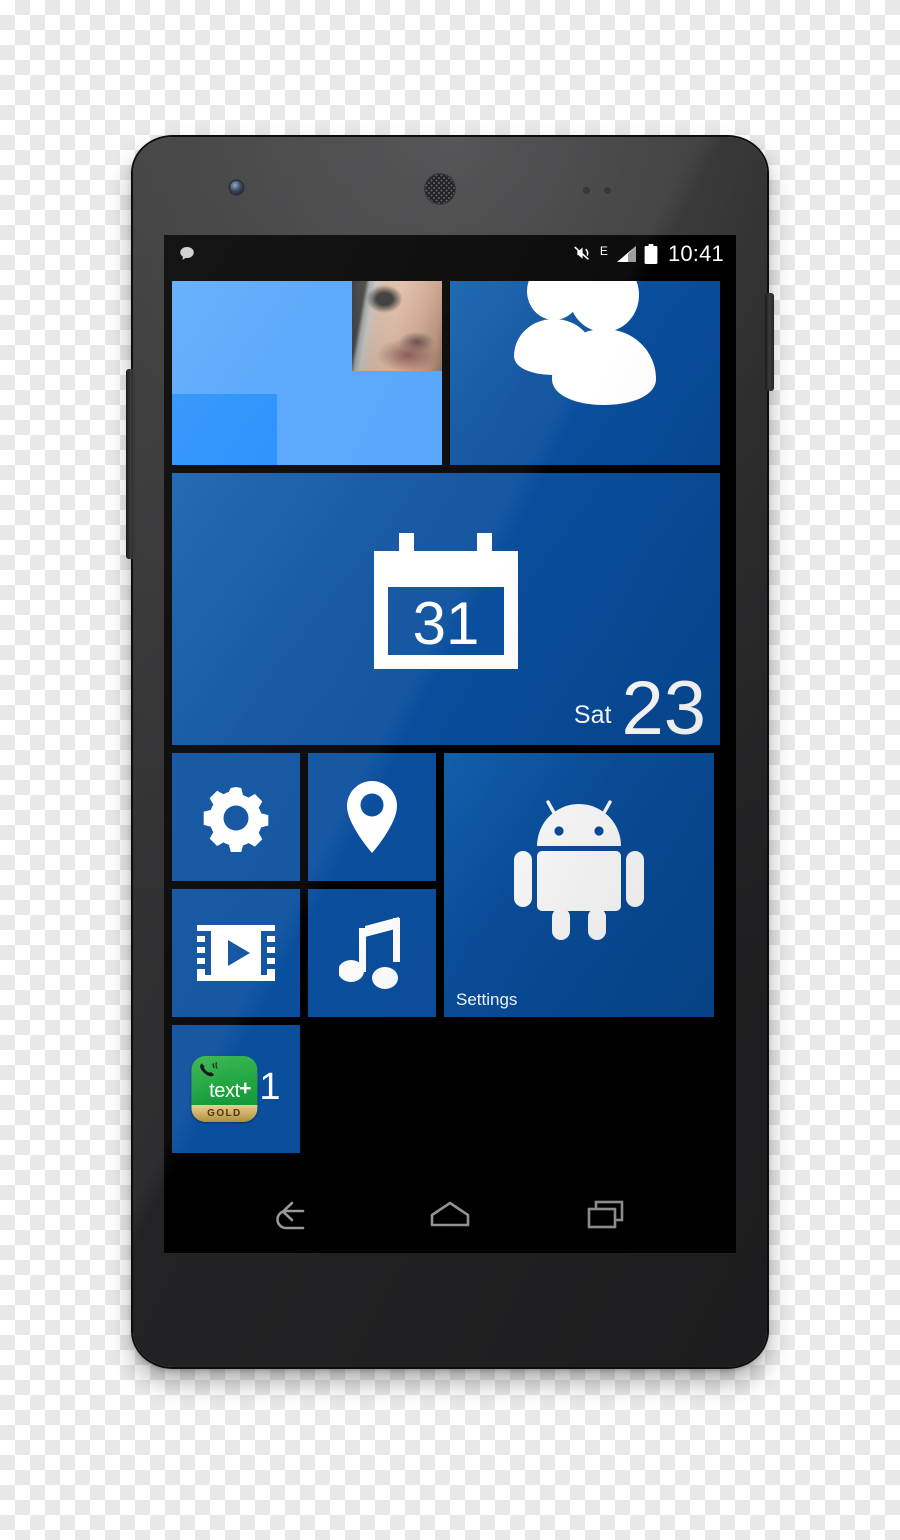 The image size is (900, 1540). I want to click on android-settings-tile-label: Settings, so click(487, 999).